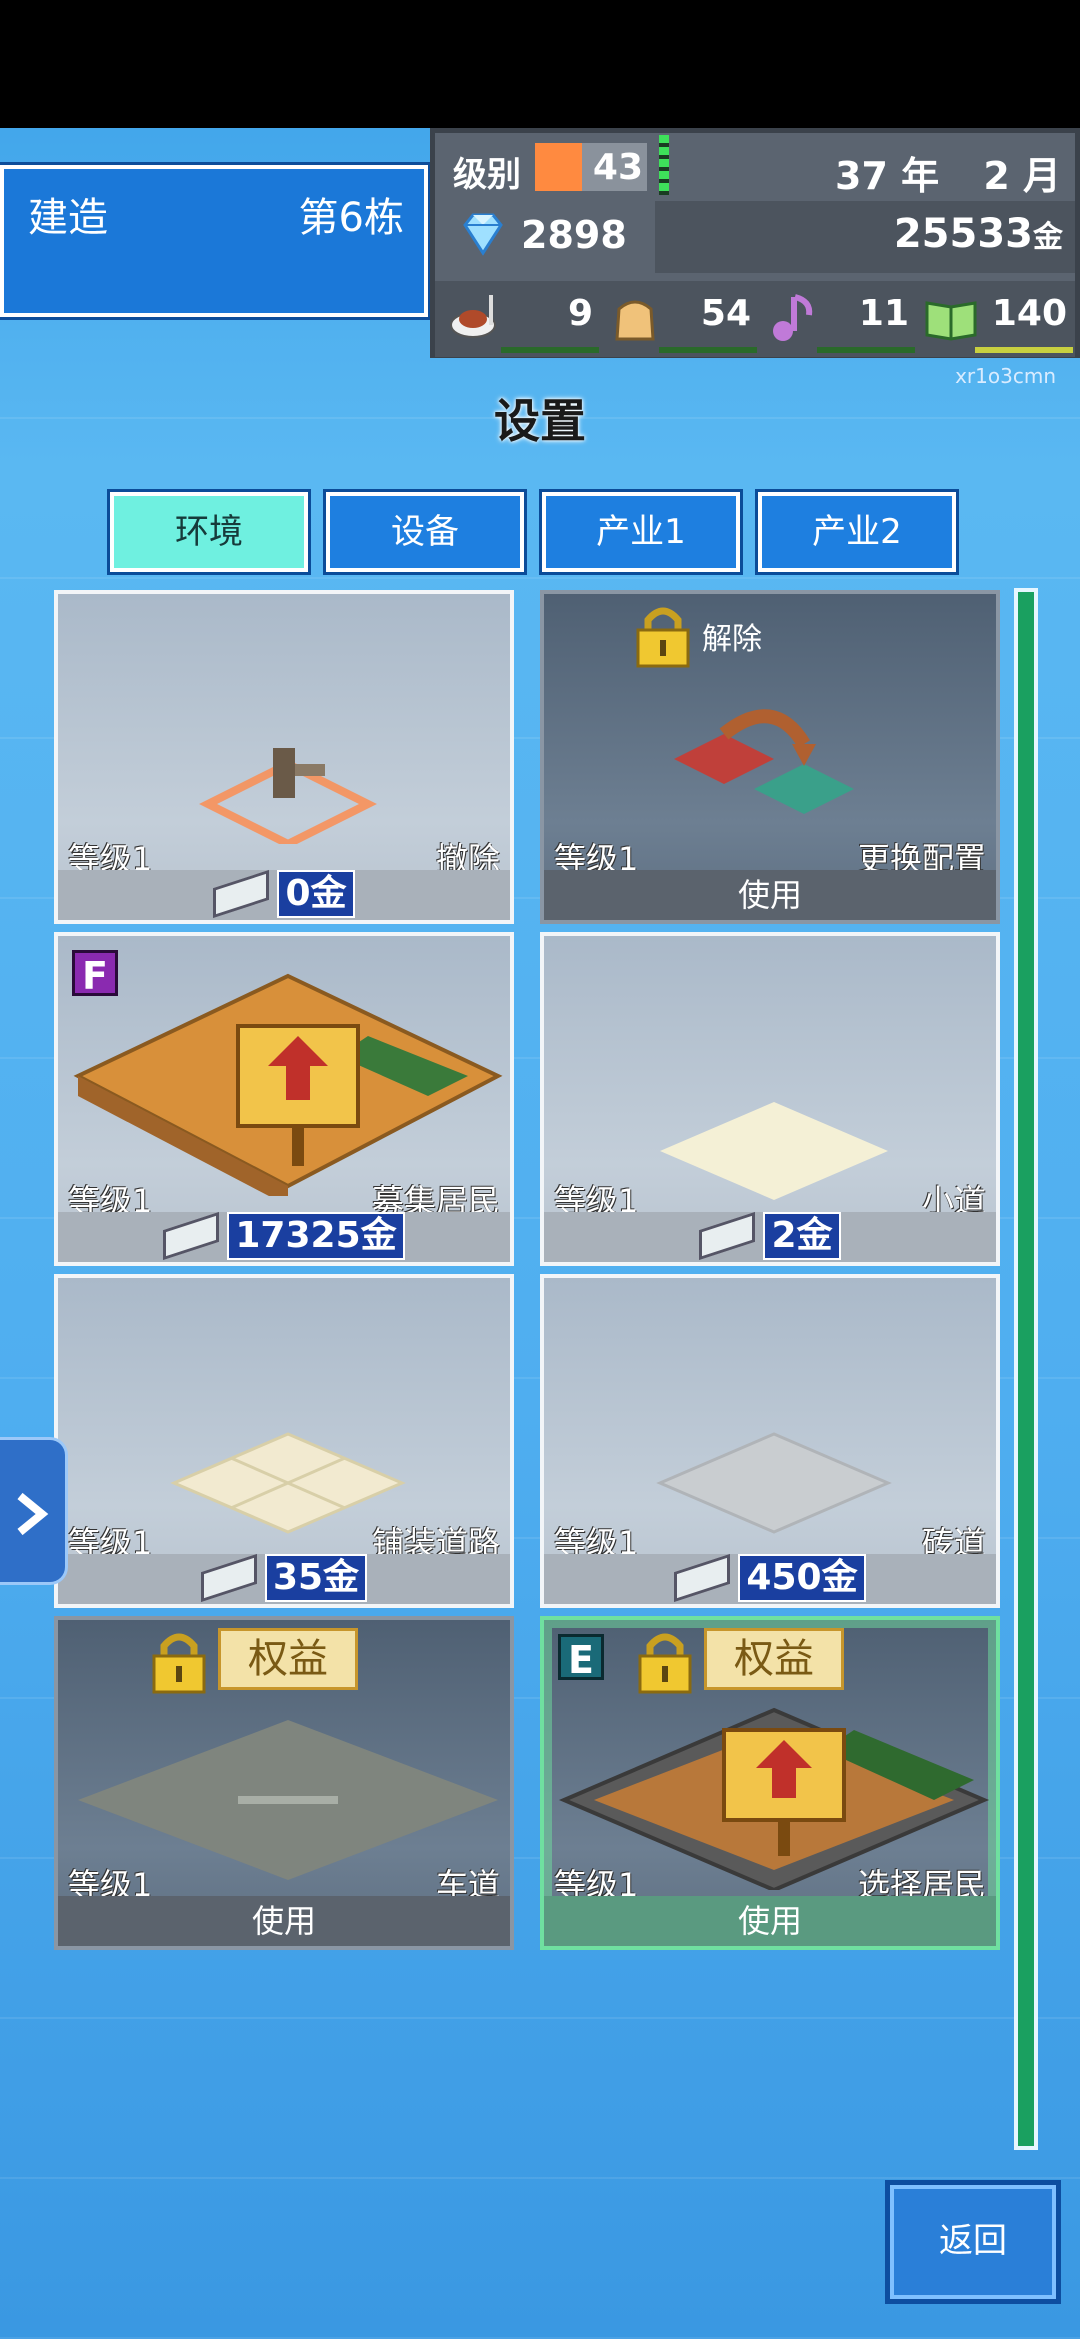 The image size is (1080, 2339). Describe the element at coordinates (540, 421) in the screenshot. I see `page-title: 设置` at that location.